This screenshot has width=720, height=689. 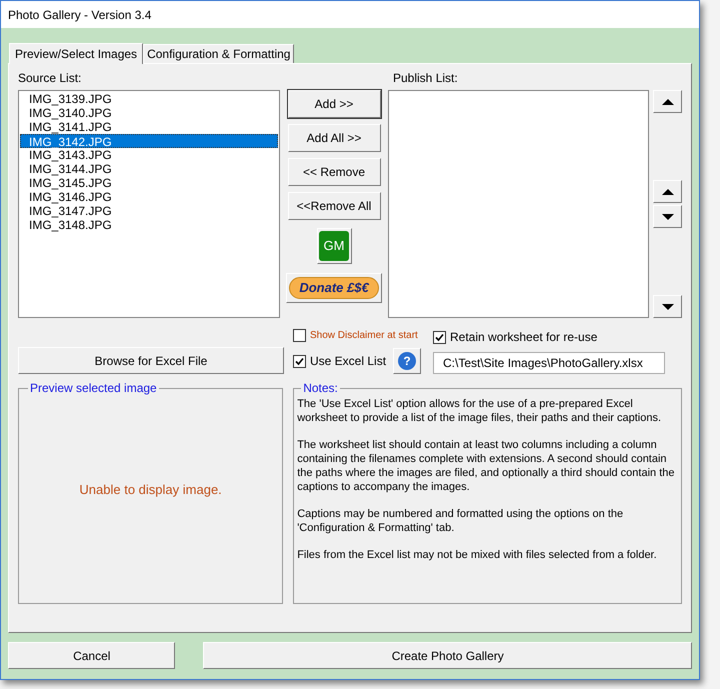 I want to click on help-icon: ?, so click(x=407, y=361).